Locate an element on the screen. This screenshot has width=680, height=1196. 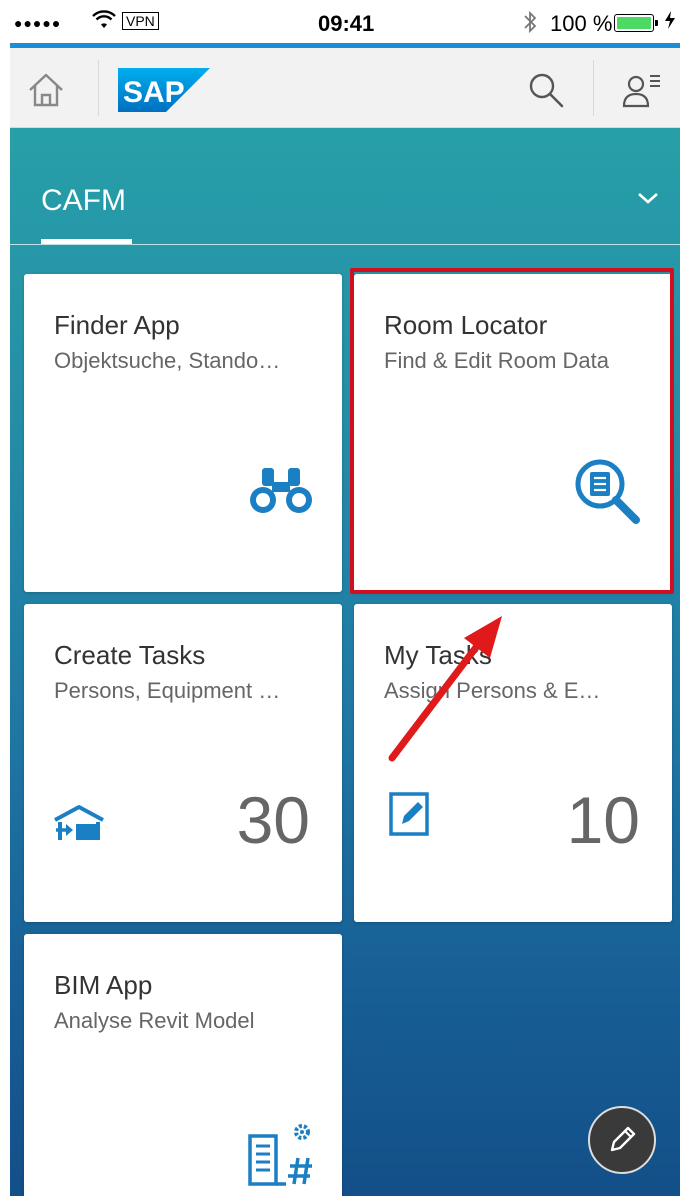
vpn-badge: VPN is located at coordinates (140, 21).